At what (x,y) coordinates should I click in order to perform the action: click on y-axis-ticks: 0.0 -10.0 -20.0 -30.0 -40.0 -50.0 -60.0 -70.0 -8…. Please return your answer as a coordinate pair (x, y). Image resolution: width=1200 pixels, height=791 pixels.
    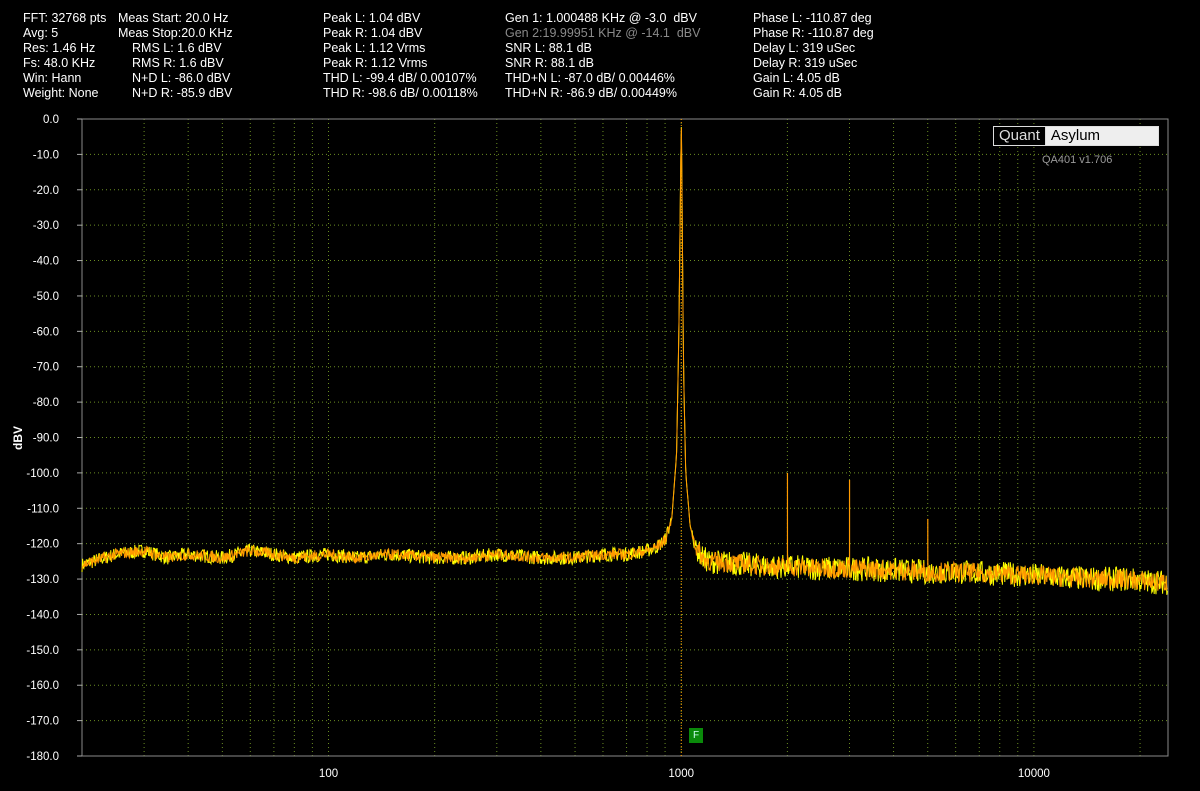
    Looking at the image, I should click on (54, 438).